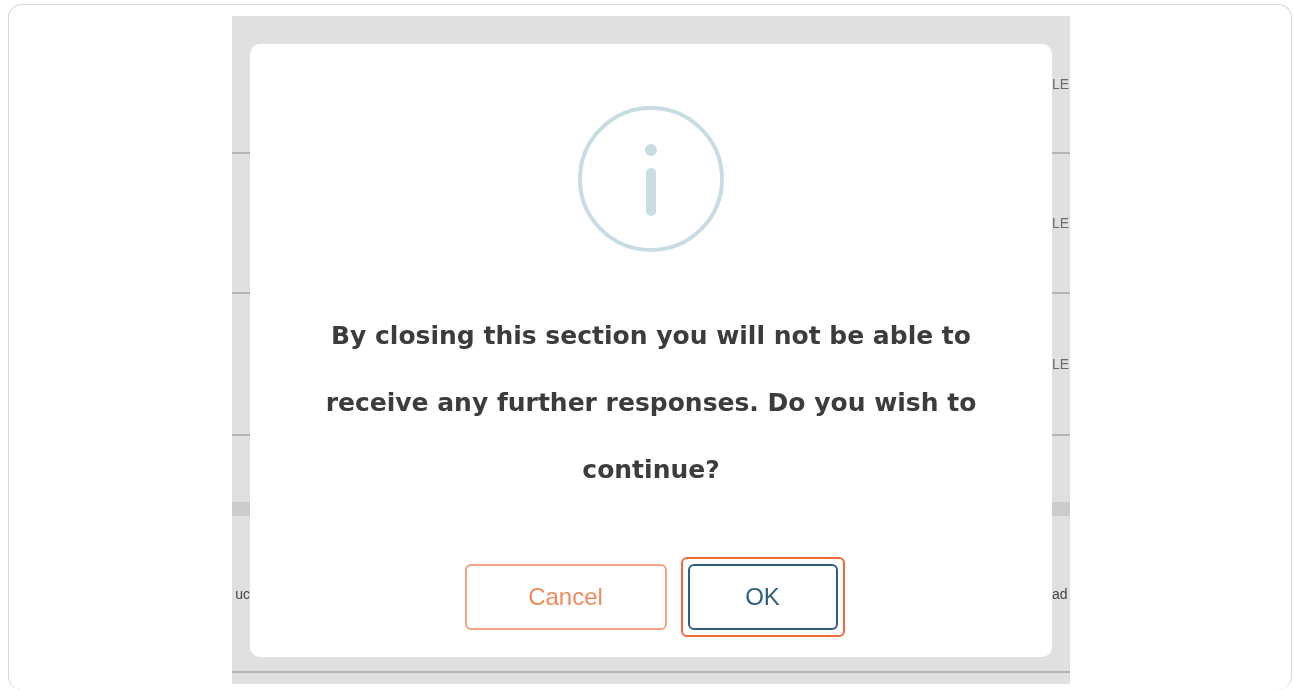  I want to click on table-cell-text: ad, so click(1060, 593).